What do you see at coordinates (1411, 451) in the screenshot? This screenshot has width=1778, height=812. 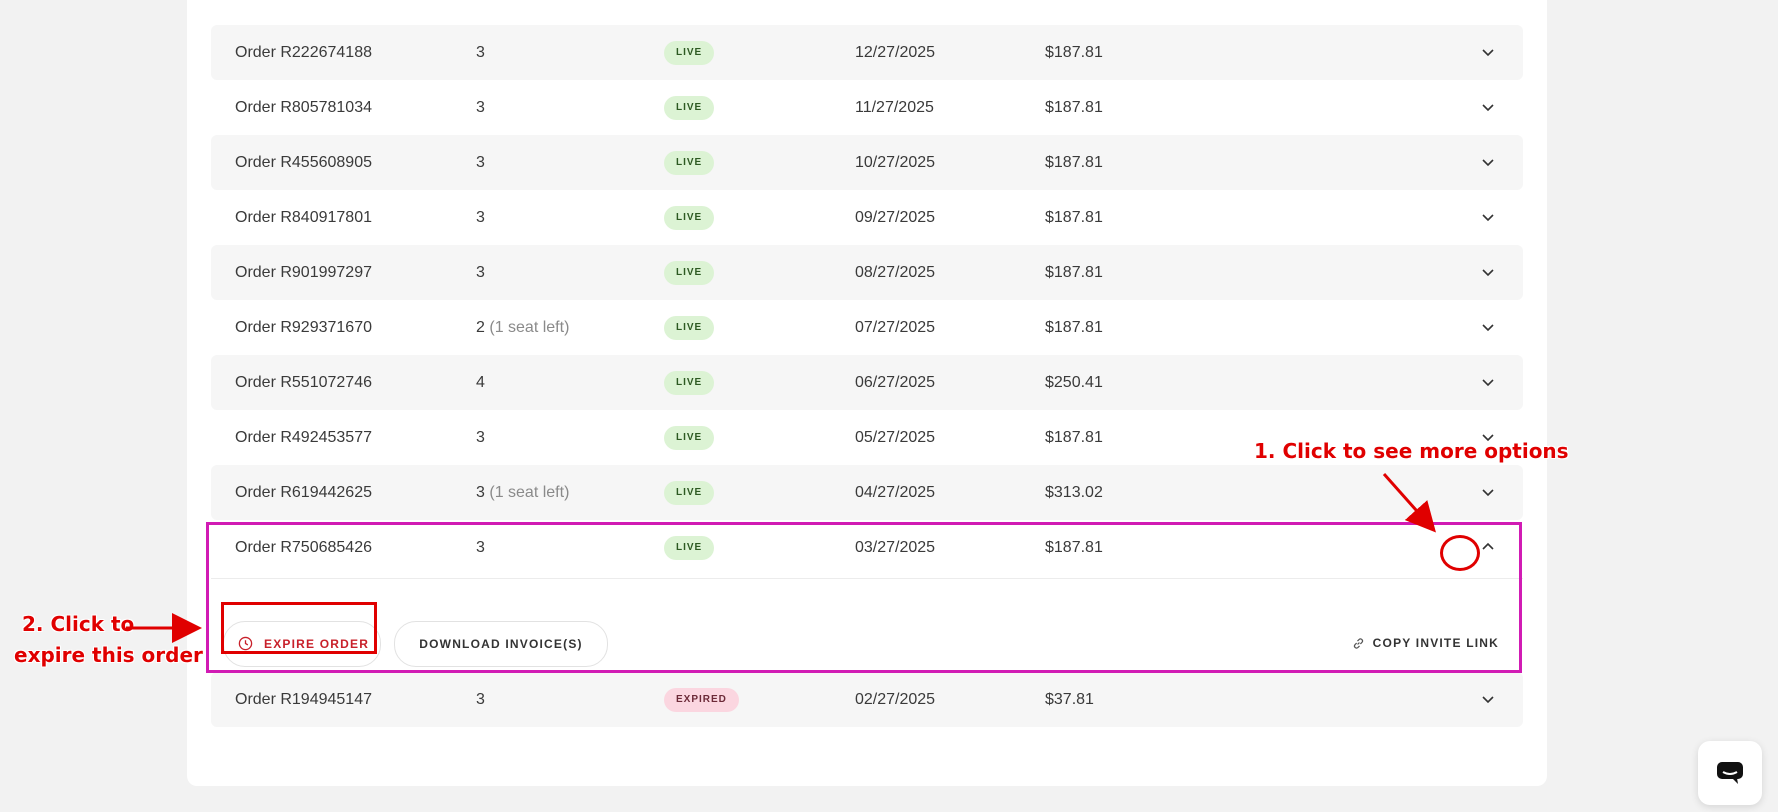 I see `annotation-step1: 1. Click to see more options` at bounding box center [1411, 451].